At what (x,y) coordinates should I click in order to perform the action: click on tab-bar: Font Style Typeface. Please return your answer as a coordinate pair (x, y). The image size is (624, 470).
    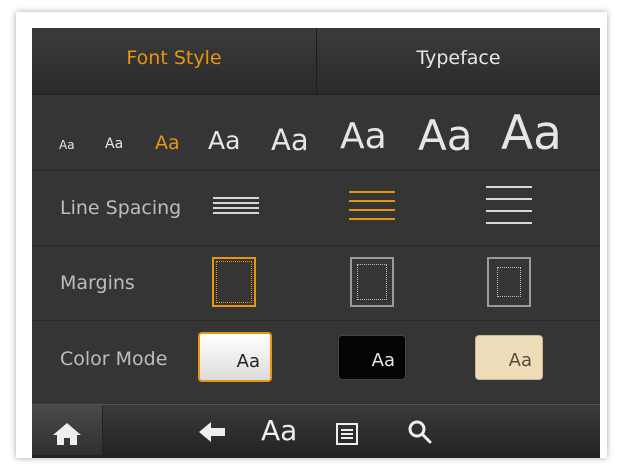
    Looking at the image, I should click on (316, 61).